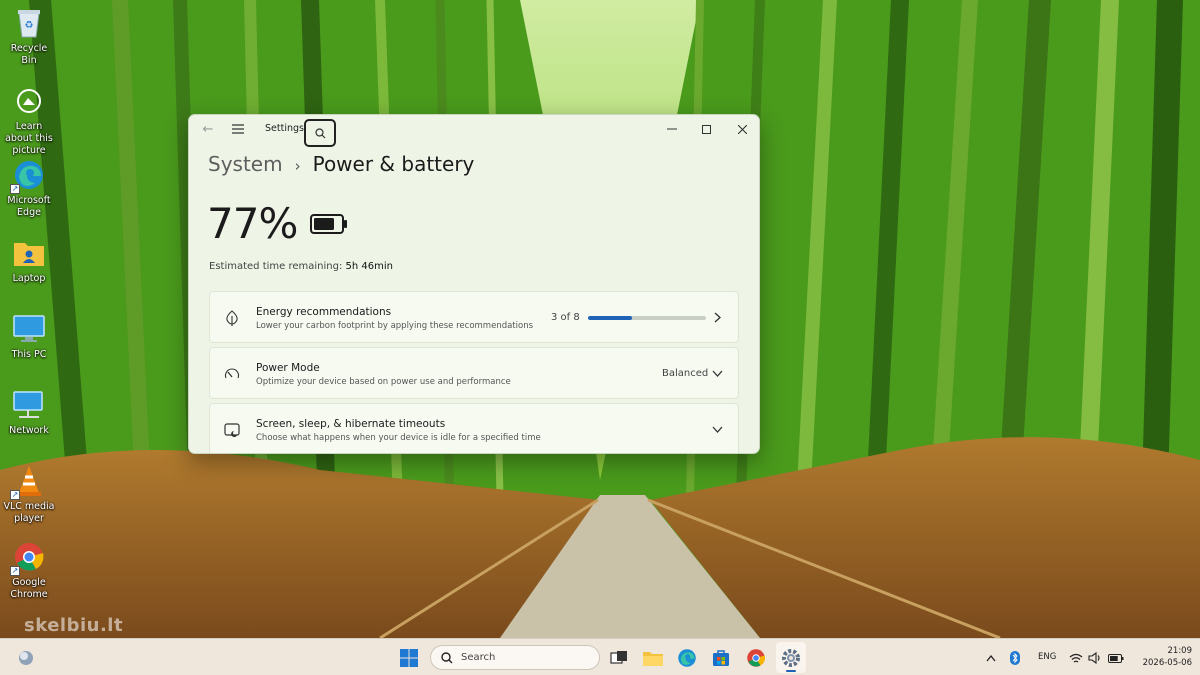  I want to click on app-title: Settings, so click(284, 128).